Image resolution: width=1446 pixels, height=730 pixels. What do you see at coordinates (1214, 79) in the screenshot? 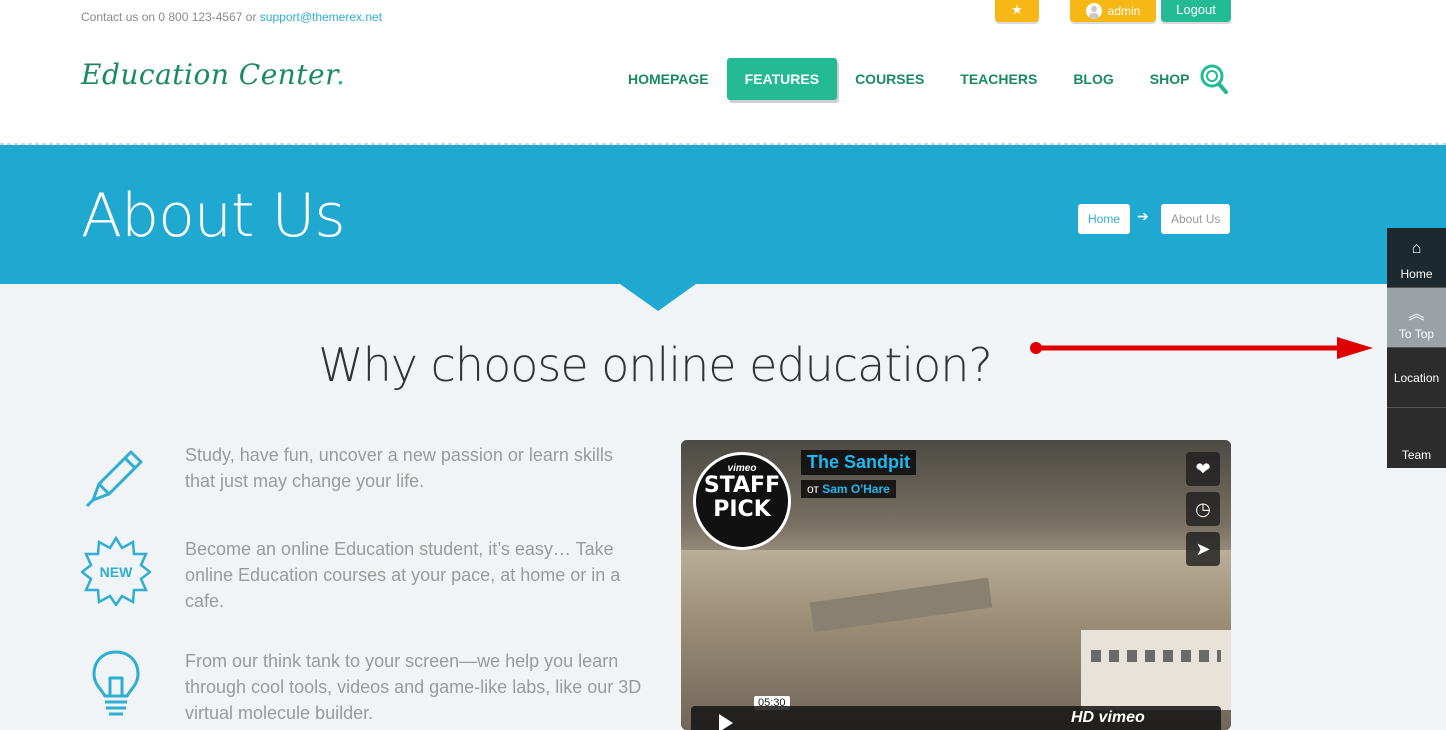
I see `search-icon` at bounding box center [1214, 79].